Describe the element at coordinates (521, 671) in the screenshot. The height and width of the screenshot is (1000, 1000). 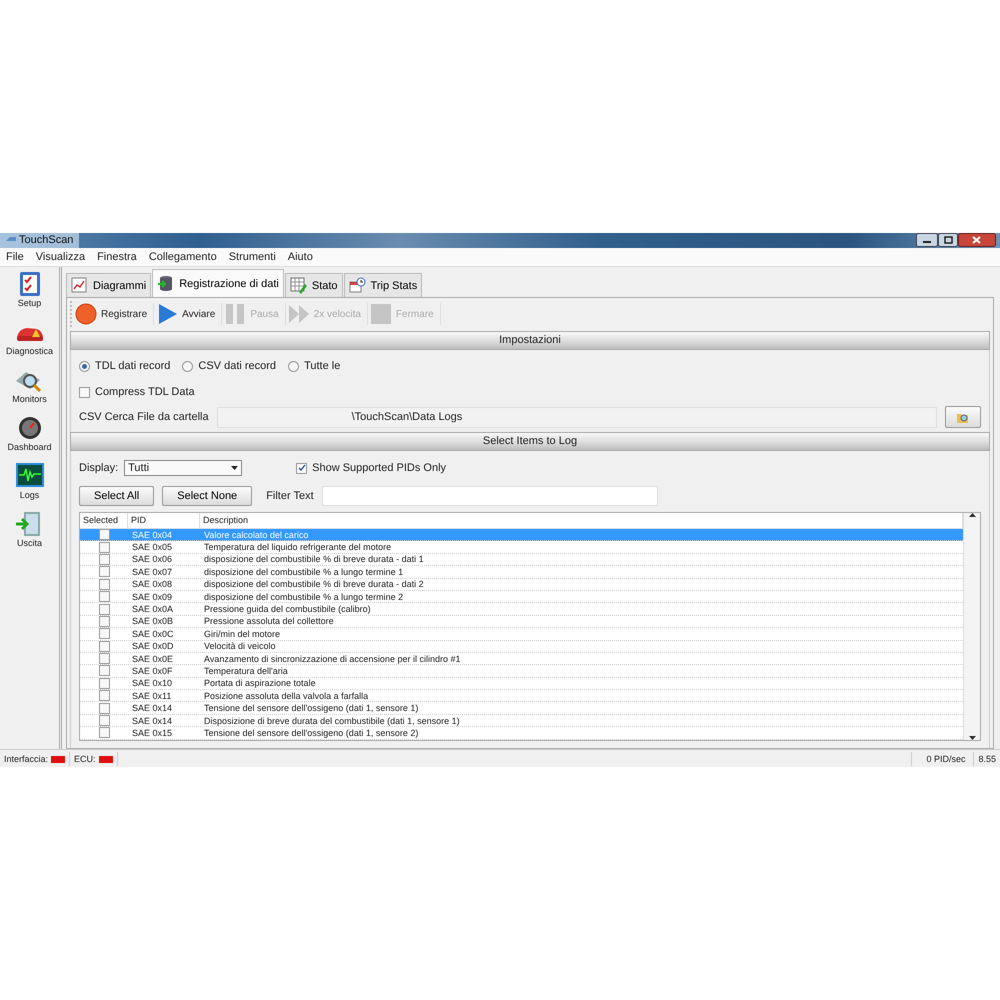
I see `table-row: SAE 0x0F Temperatura dell'aria` at that location.